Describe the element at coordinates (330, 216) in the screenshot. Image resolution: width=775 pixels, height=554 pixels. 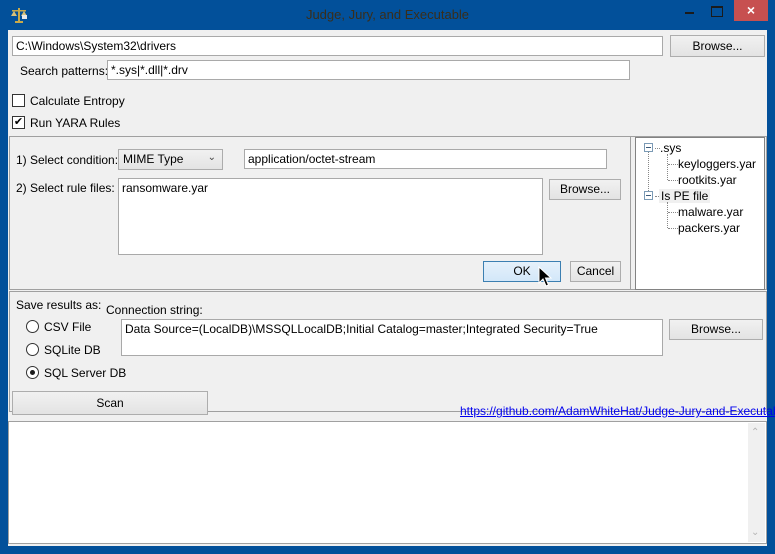
I see `rule-files-textarea: ransomware.yar` at that location.